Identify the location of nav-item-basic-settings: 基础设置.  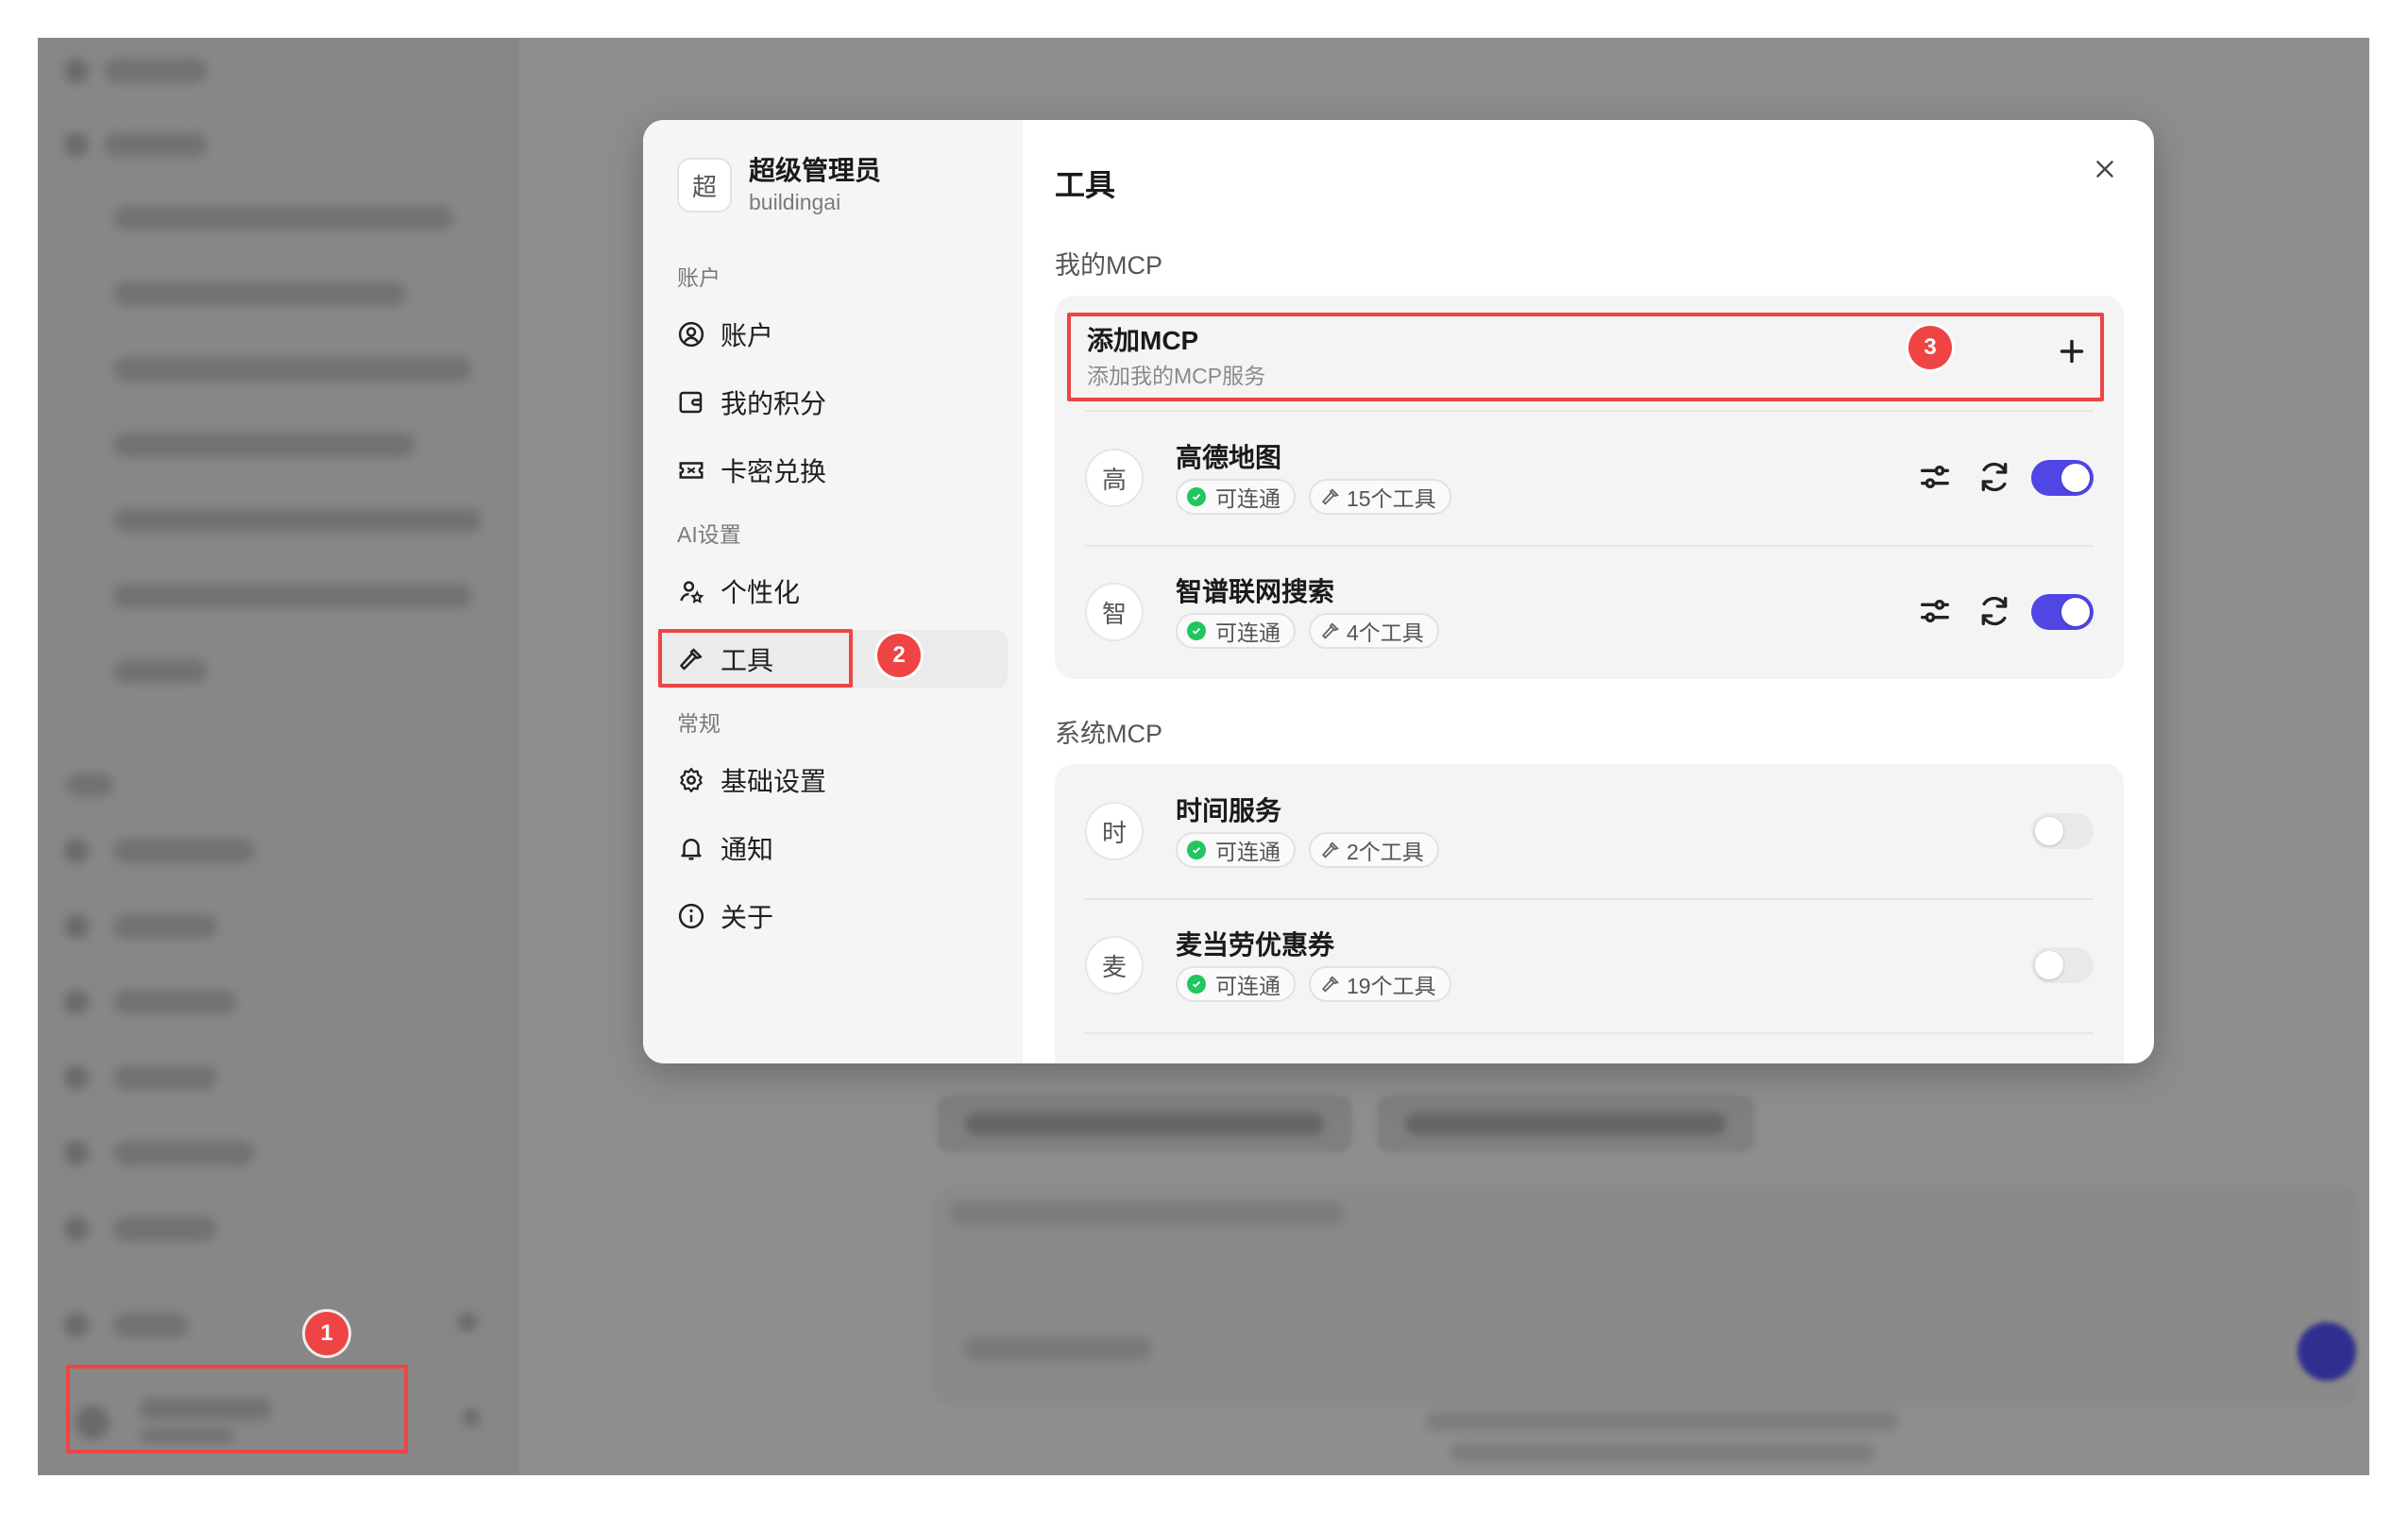
(832, 780).